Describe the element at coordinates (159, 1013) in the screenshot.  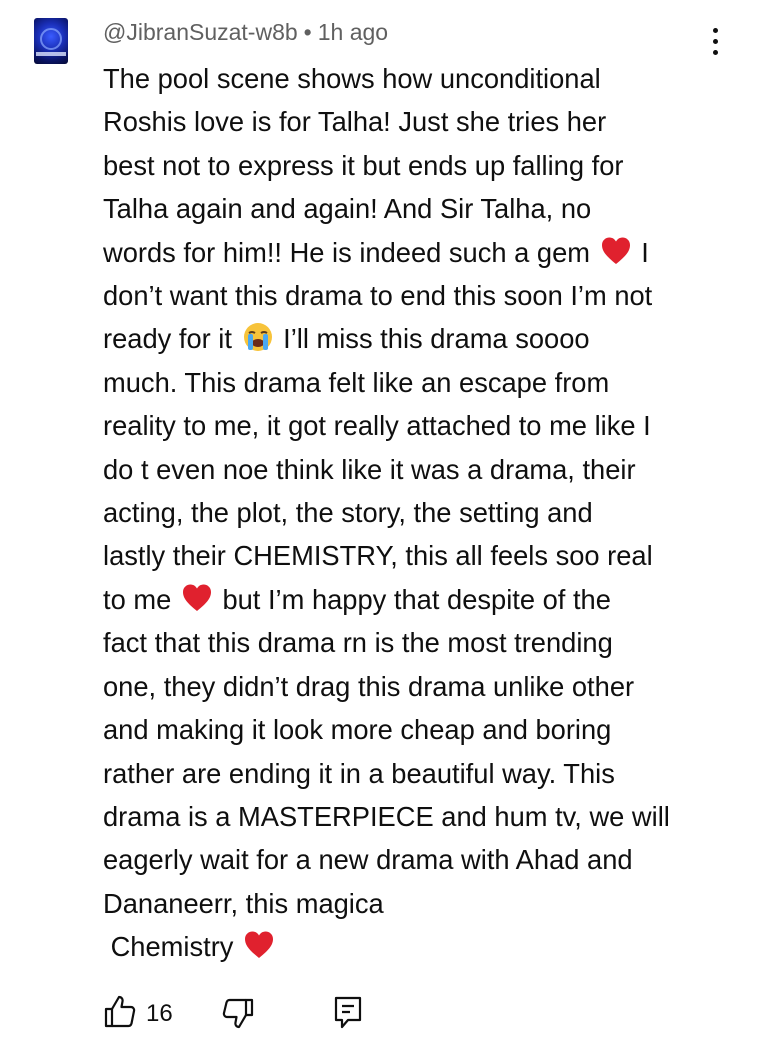
I see `like-count: 16` at that location.